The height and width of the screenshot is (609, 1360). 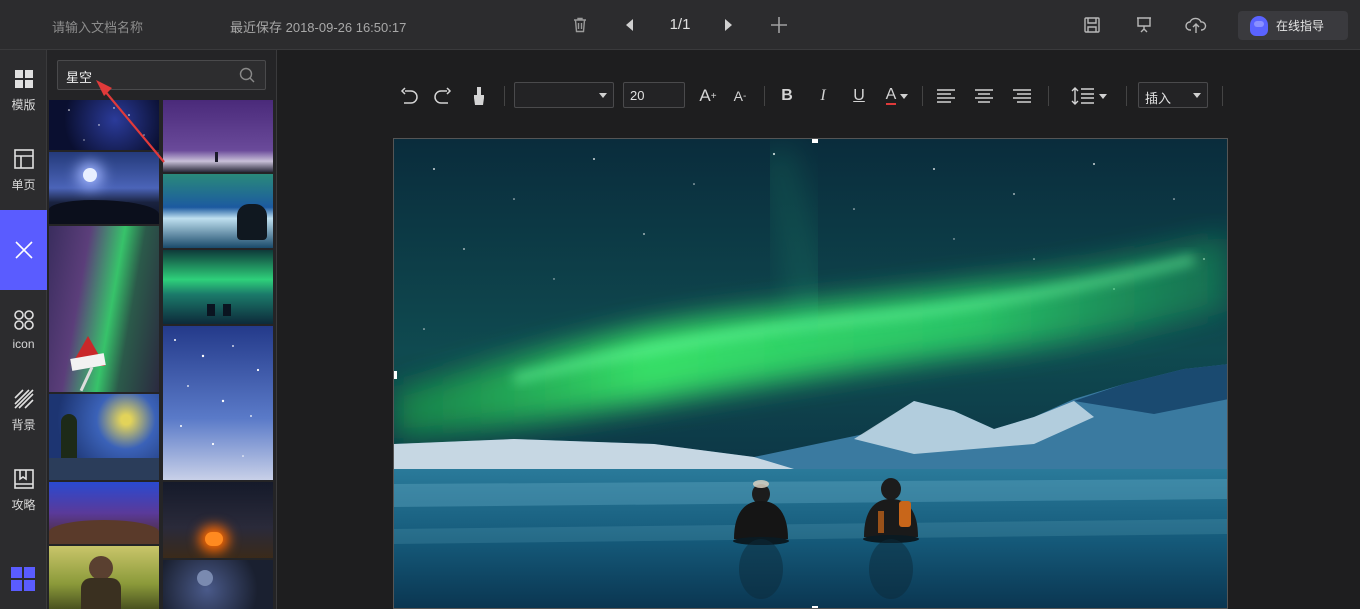 I want to click on font-size-value: 20, so click(x=637, y=95).